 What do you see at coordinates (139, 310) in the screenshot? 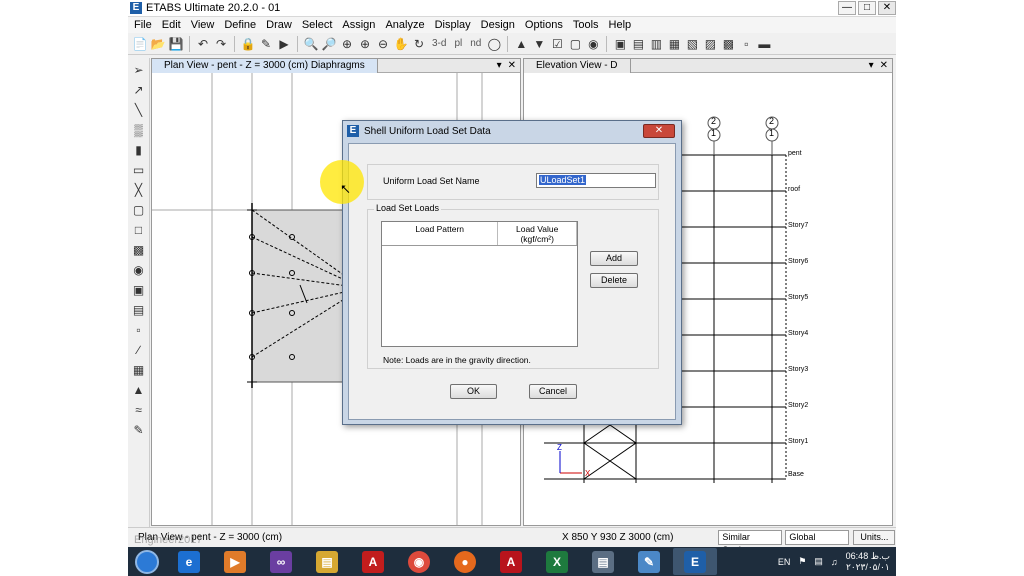
I see `draw-wall-stack-icon: ▤` at bounding box center [139, 310].